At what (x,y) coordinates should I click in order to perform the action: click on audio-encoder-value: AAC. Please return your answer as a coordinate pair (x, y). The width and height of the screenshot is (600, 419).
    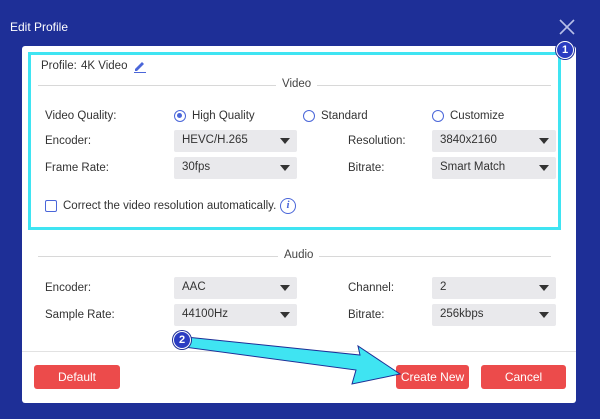
    Looking at the image, I should click on (194, 287).